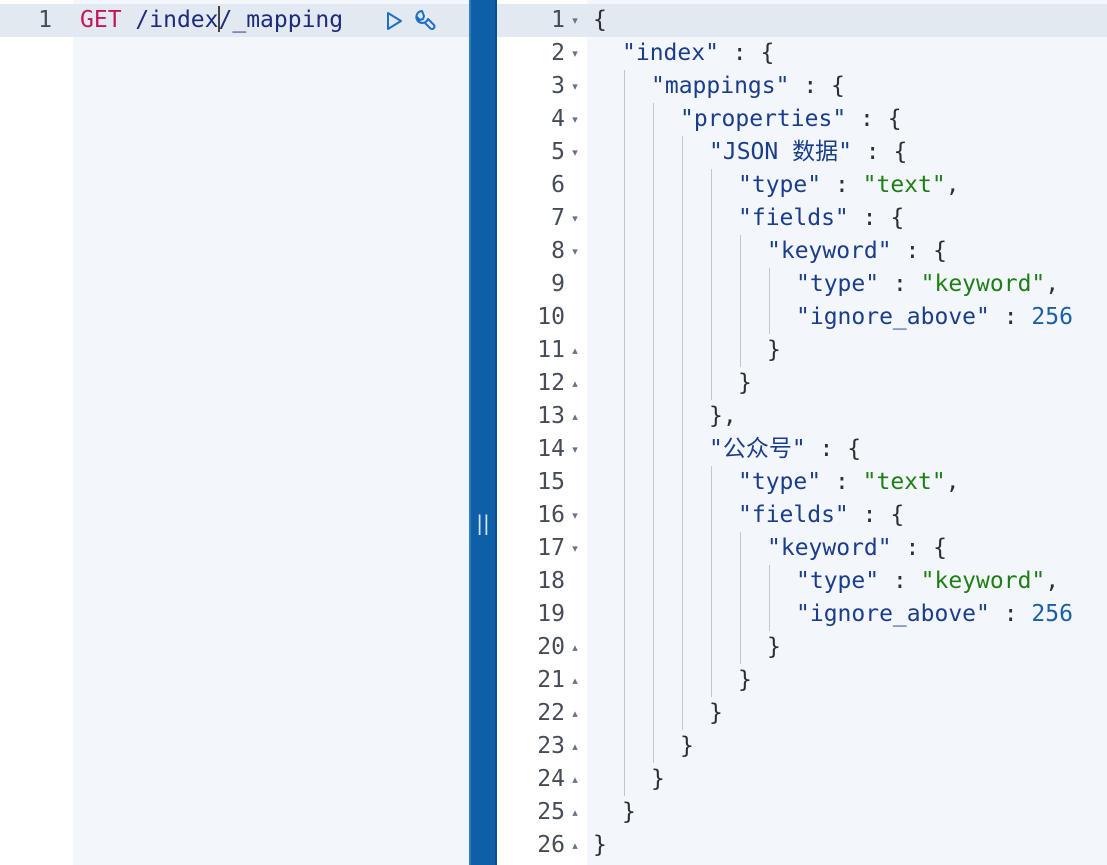 This screenshot has width=1107, height=865. I want to click on json-punctuation: },, so click(723, 416).